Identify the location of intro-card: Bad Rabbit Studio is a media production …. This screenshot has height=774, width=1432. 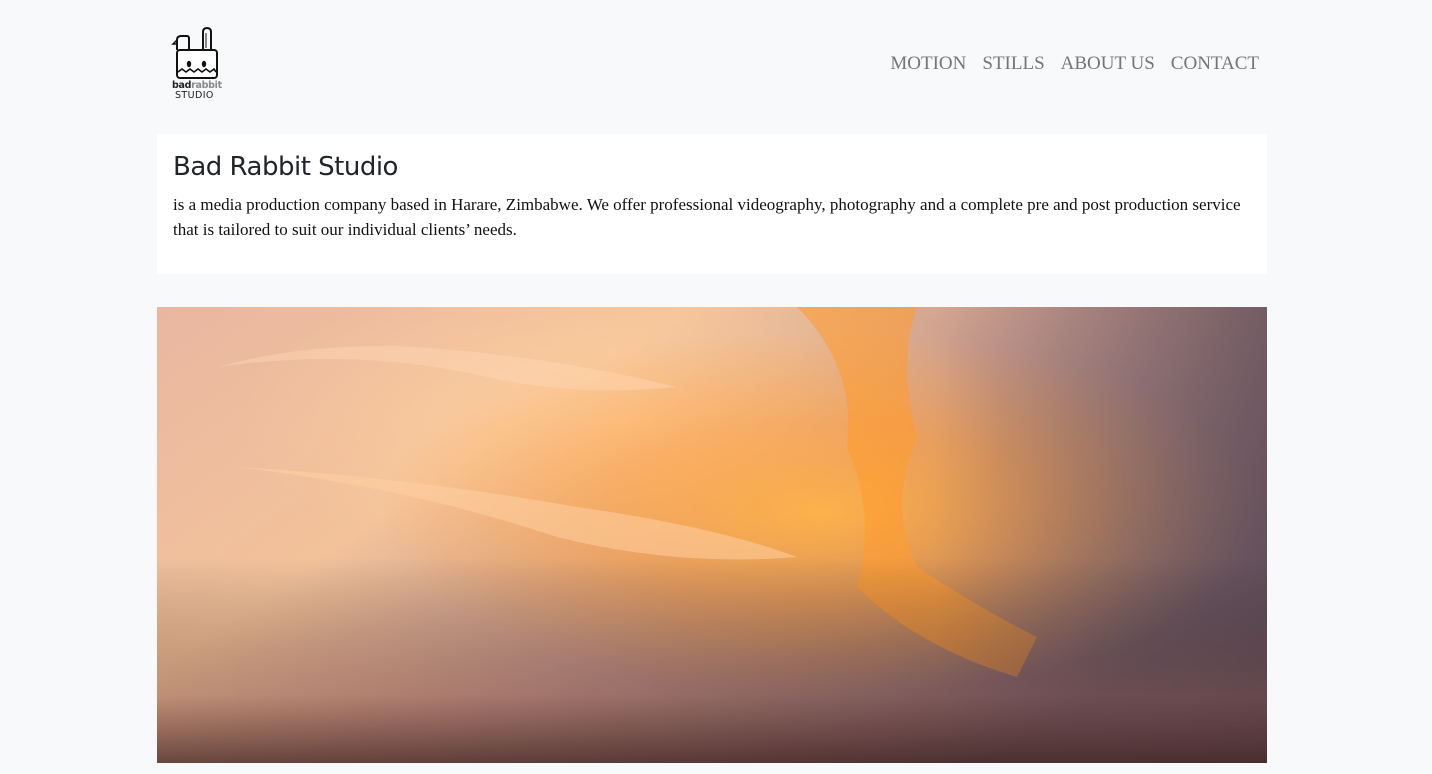
(712, 204).